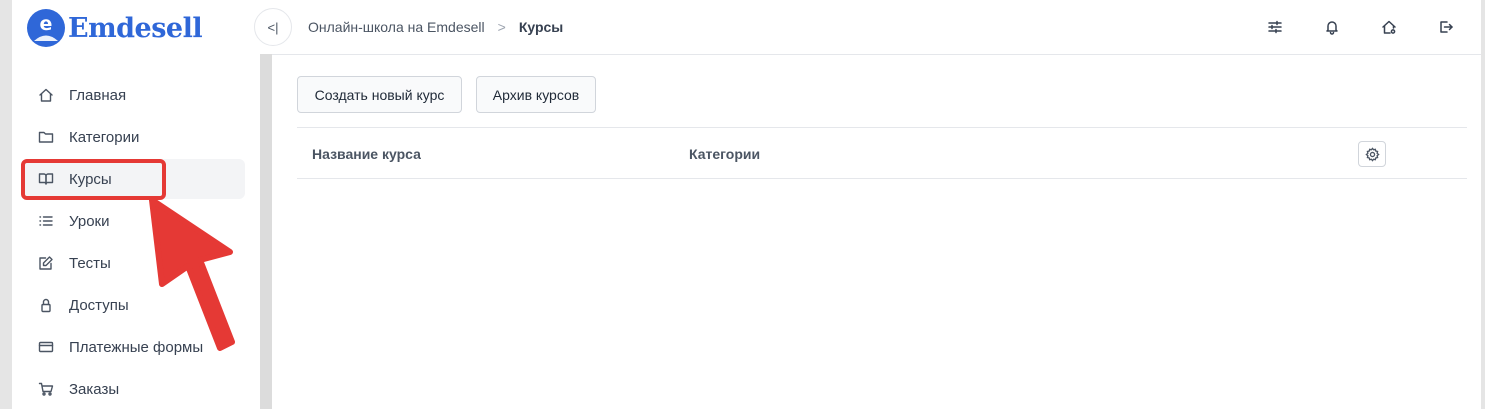  I want to click on gear-icon, so click(1372, 154).